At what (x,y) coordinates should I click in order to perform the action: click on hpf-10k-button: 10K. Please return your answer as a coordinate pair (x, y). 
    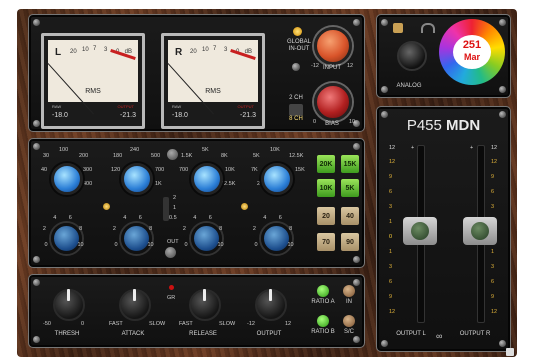
    Looking at the image, I should click on (326, 188).